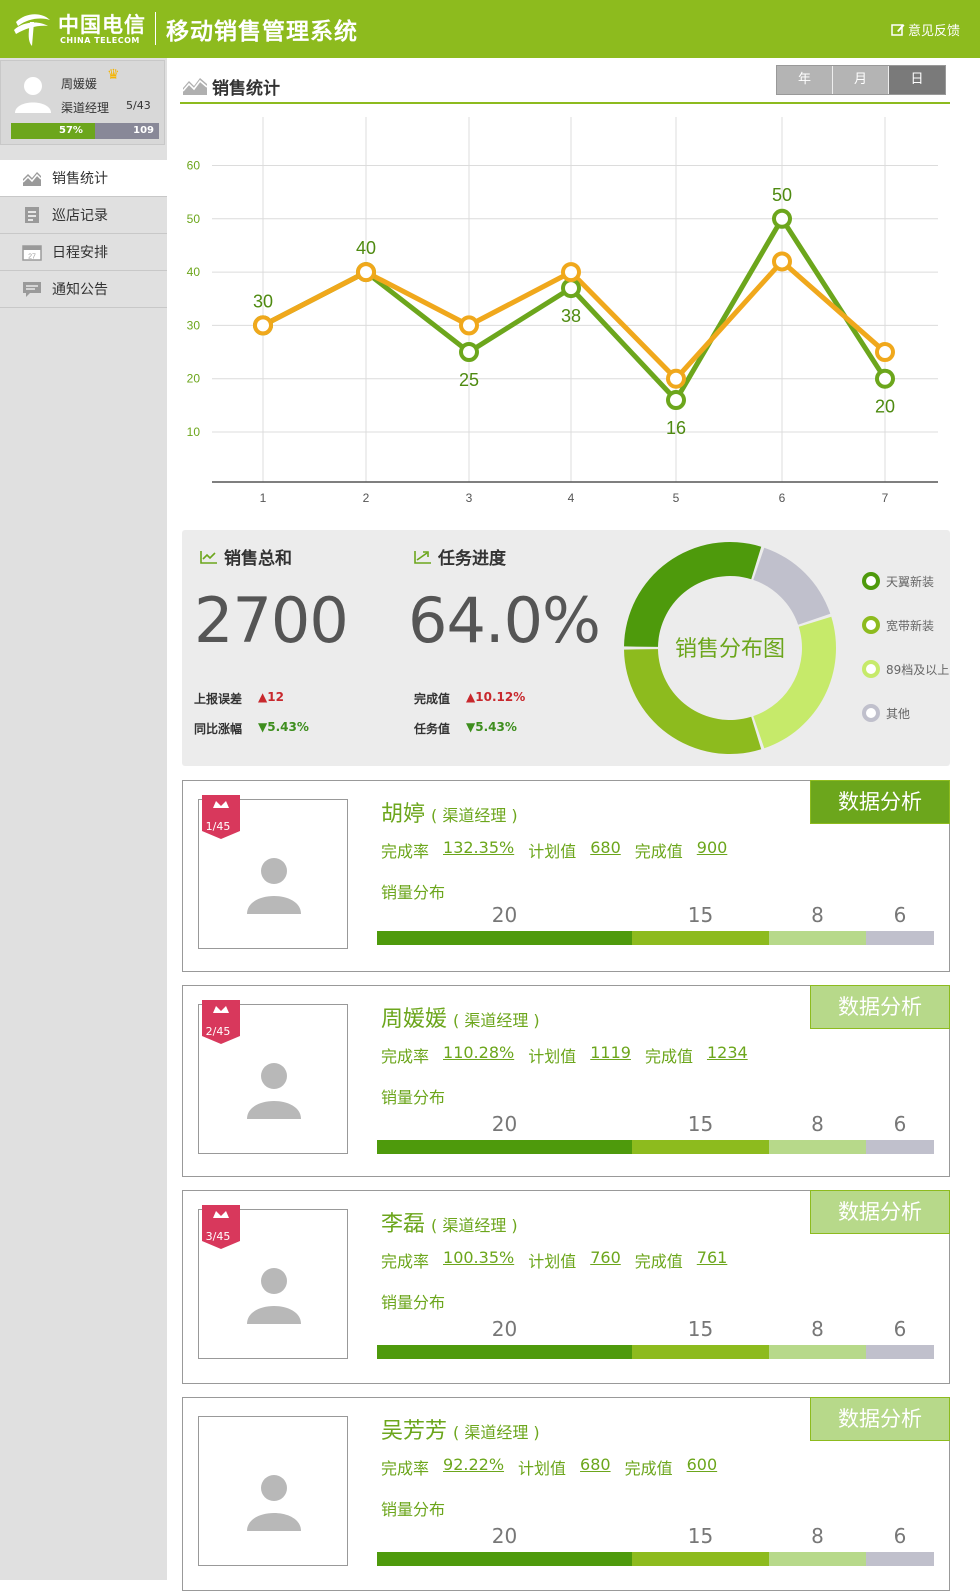 Image resolution: width=980 pixels, height=1595 pixels. What do you see at coordinates (504, 620) in the screenshot?
I see `task-progress-value: 64.0%` at bounding box center [504, 620].